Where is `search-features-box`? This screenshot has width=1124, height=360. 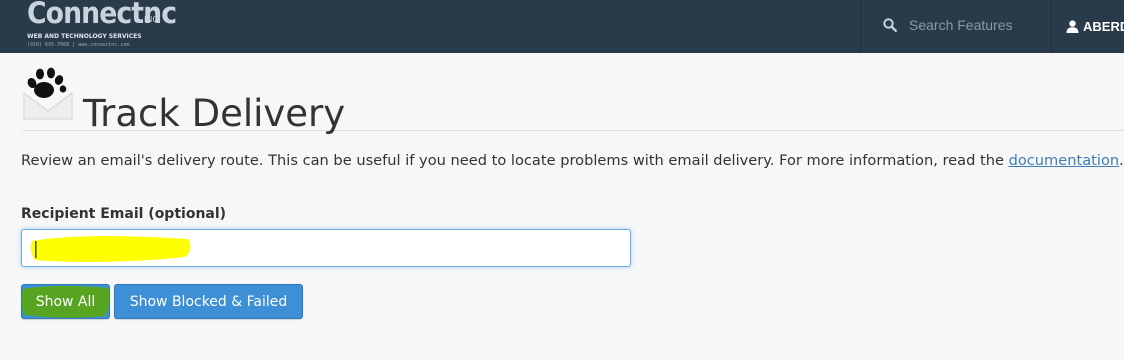
search-features-box is located at coordinates (956, 26).